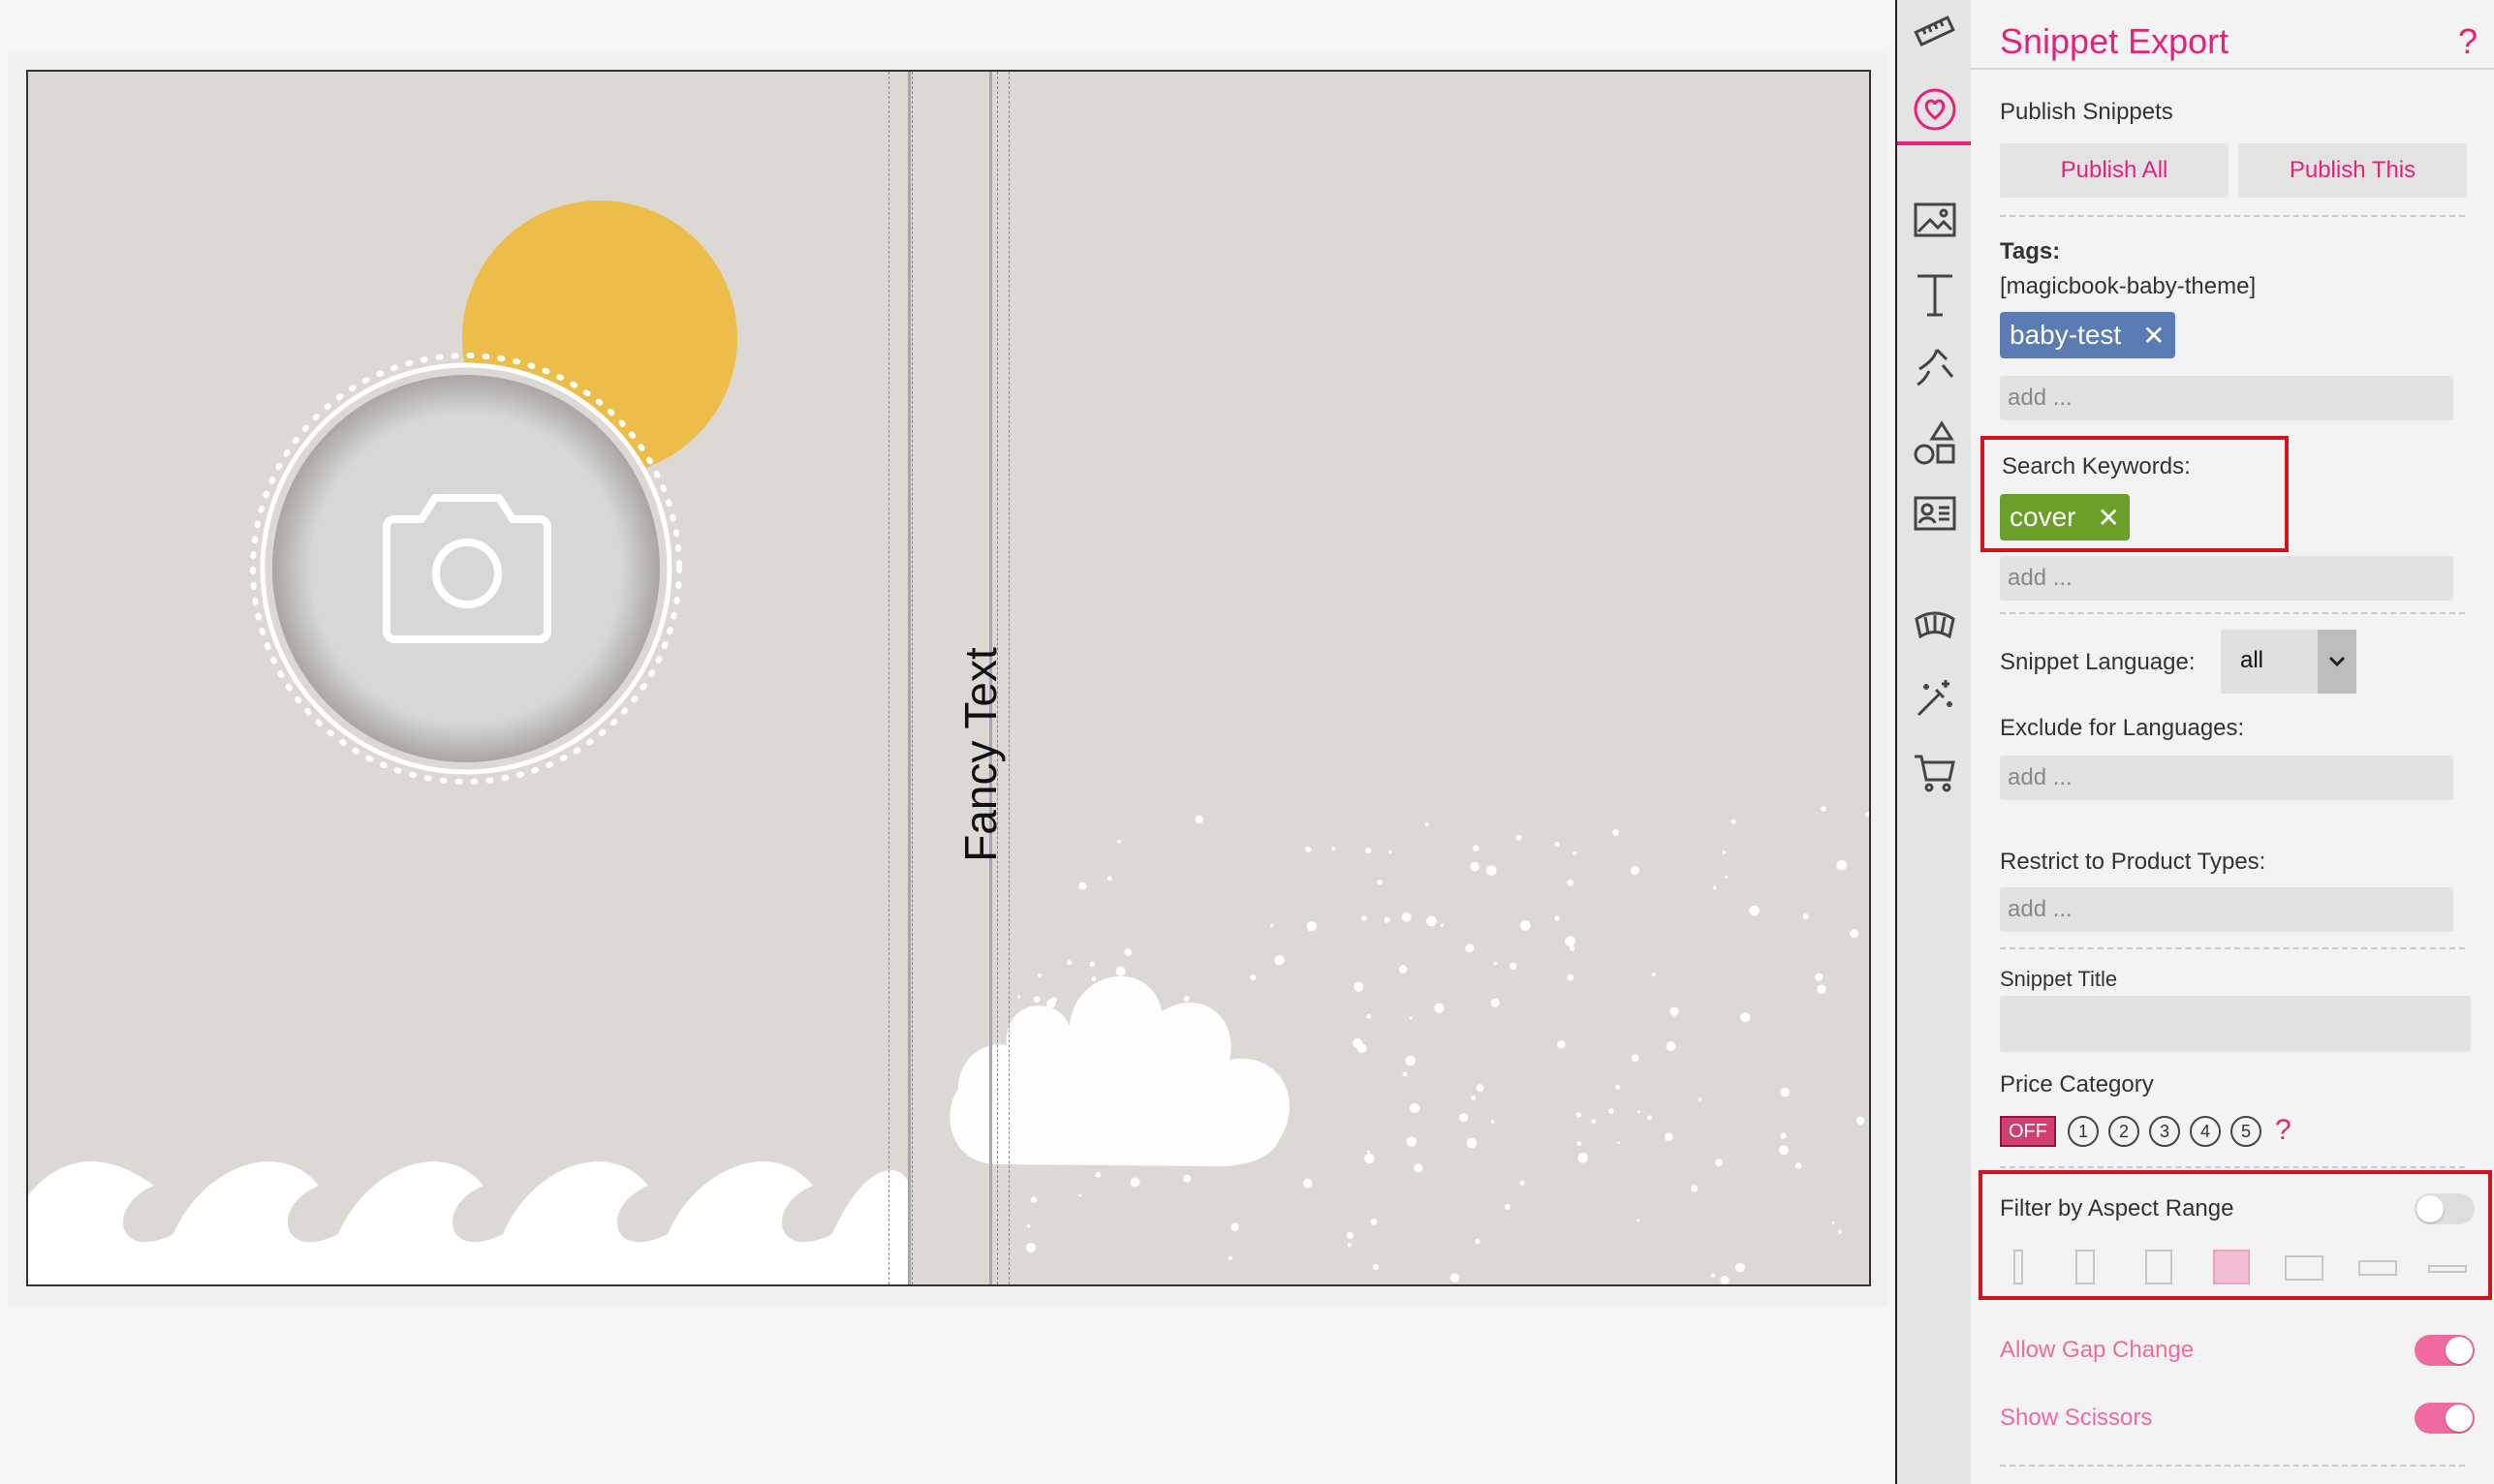 The height and width of the screenshot is (1484, 2494). What do you see at coordinates (2205, 1131) in the screenshot?
I see `price-level-4: 4` at bounding box center [2205, 1131].